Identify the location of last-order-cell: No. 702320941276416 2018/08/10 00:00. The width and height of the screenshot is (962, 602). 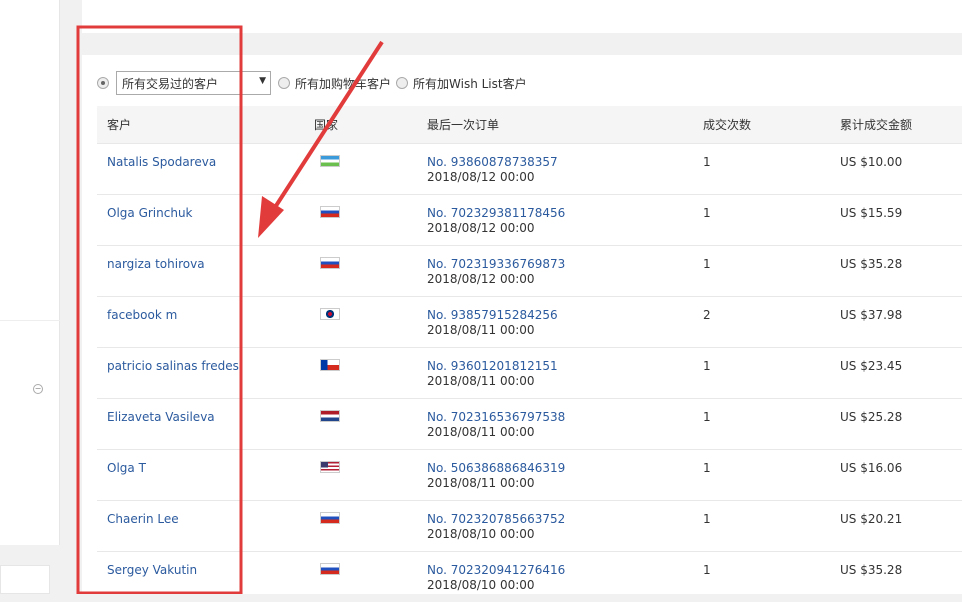
(555, 576).